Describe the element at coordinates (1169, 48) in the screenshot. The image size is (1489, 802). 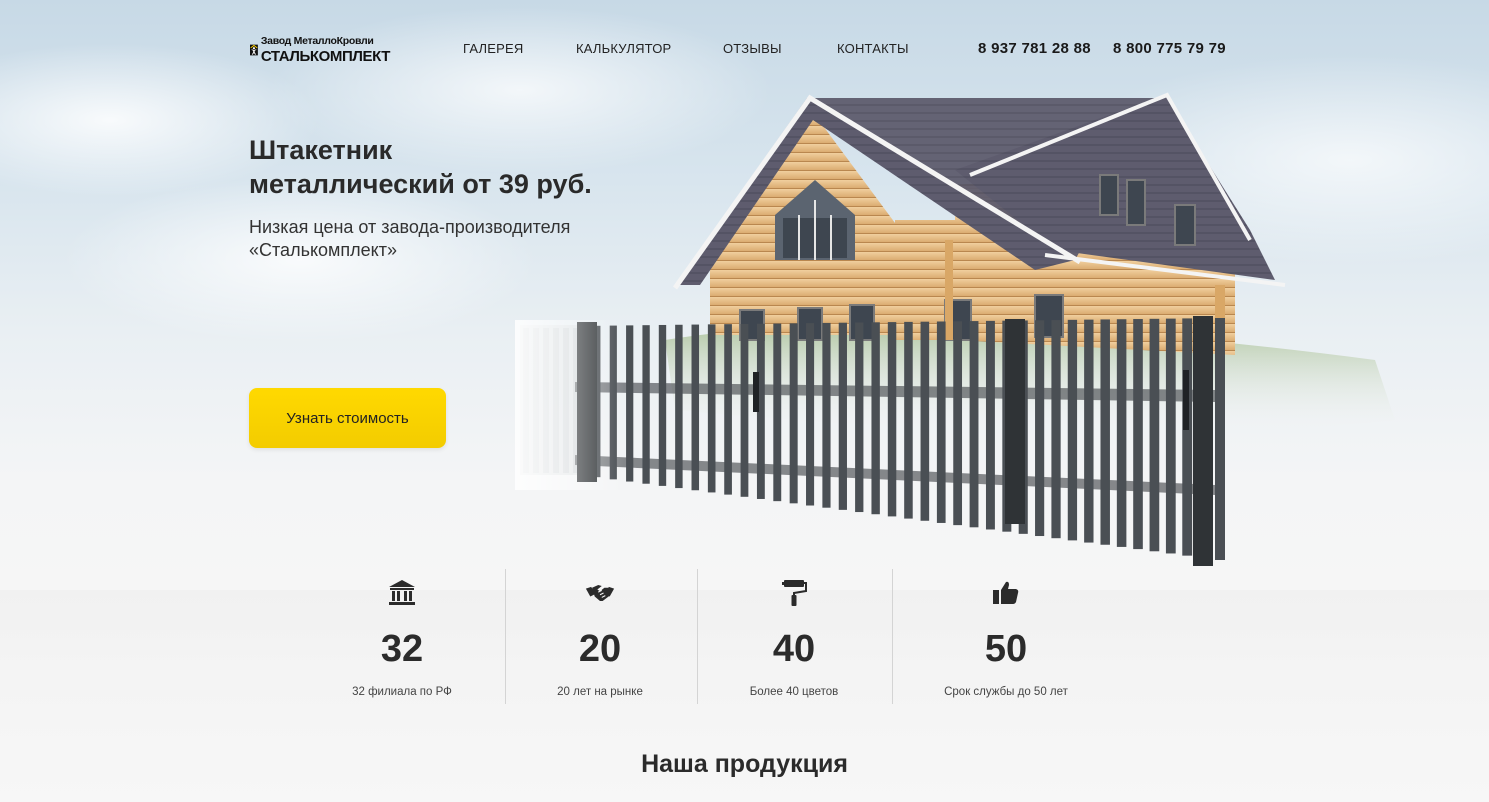
I see `phone-link-2: 8 800 775 79 79` at that location.